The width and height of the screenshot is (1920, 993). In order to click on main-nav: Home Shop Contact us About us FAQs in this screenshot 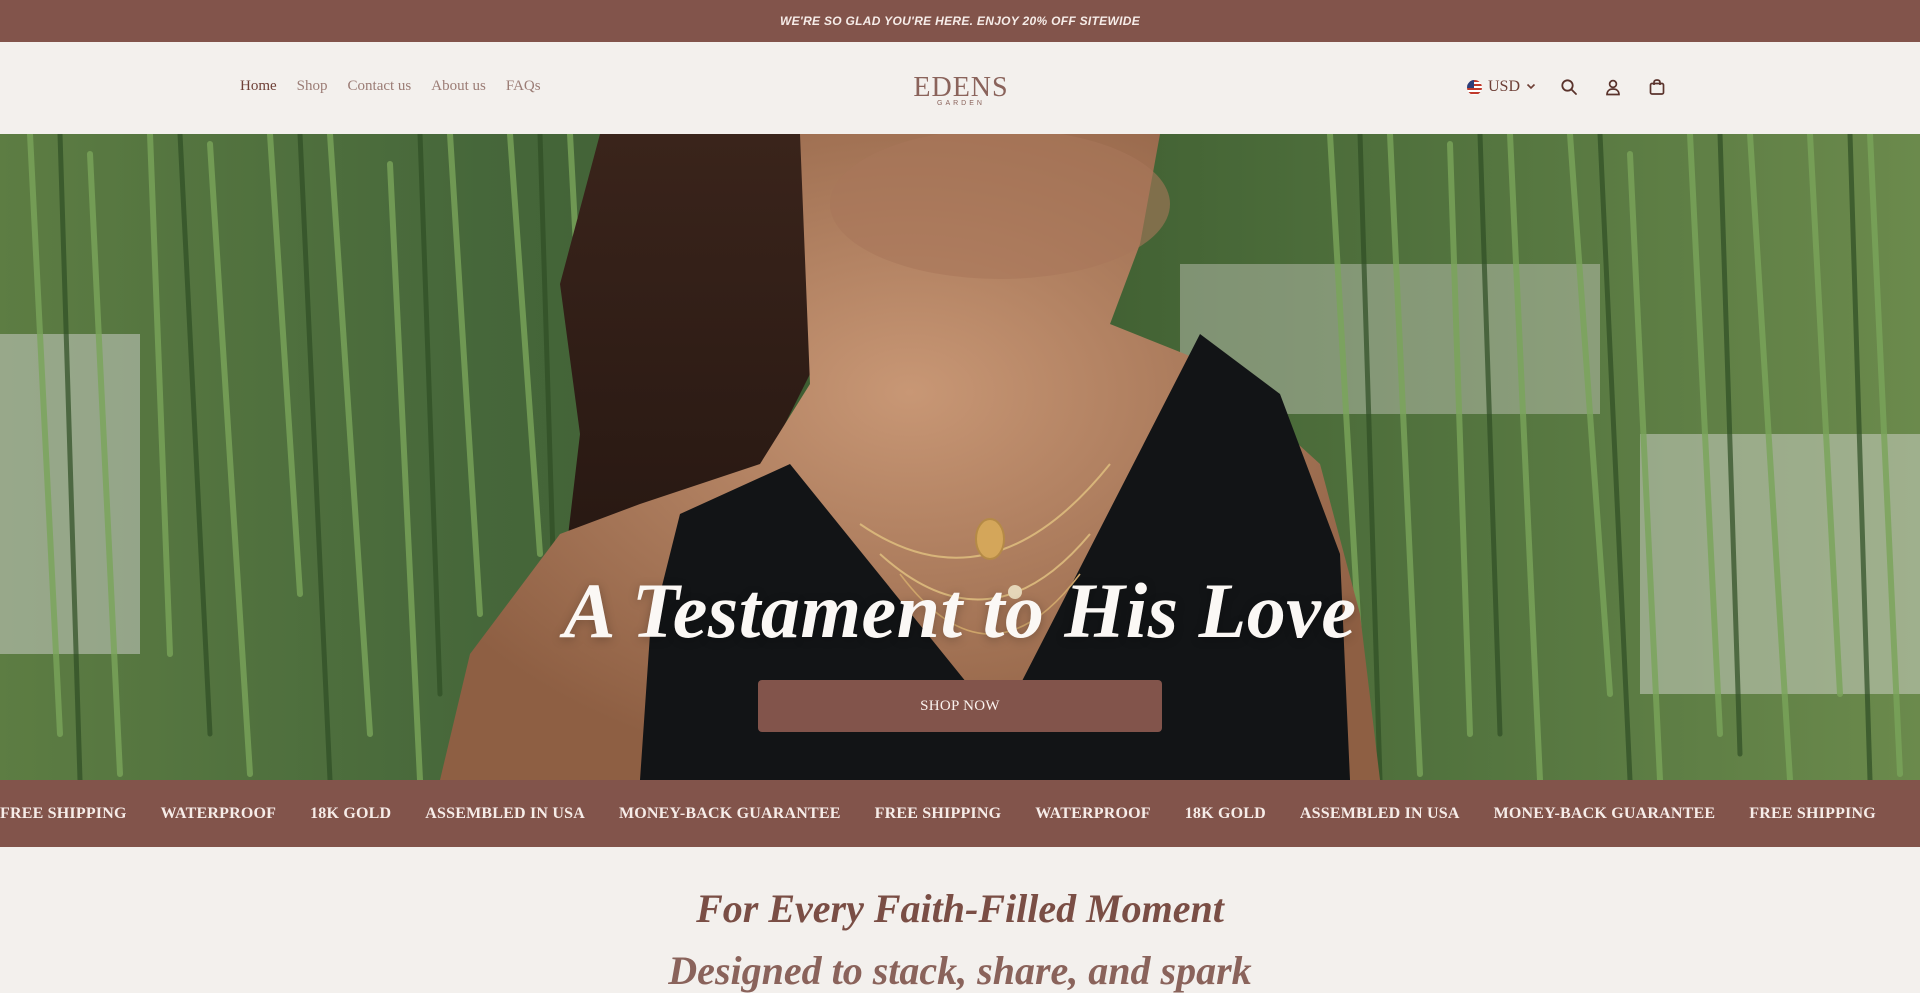, I will do `click(390, 86)`.